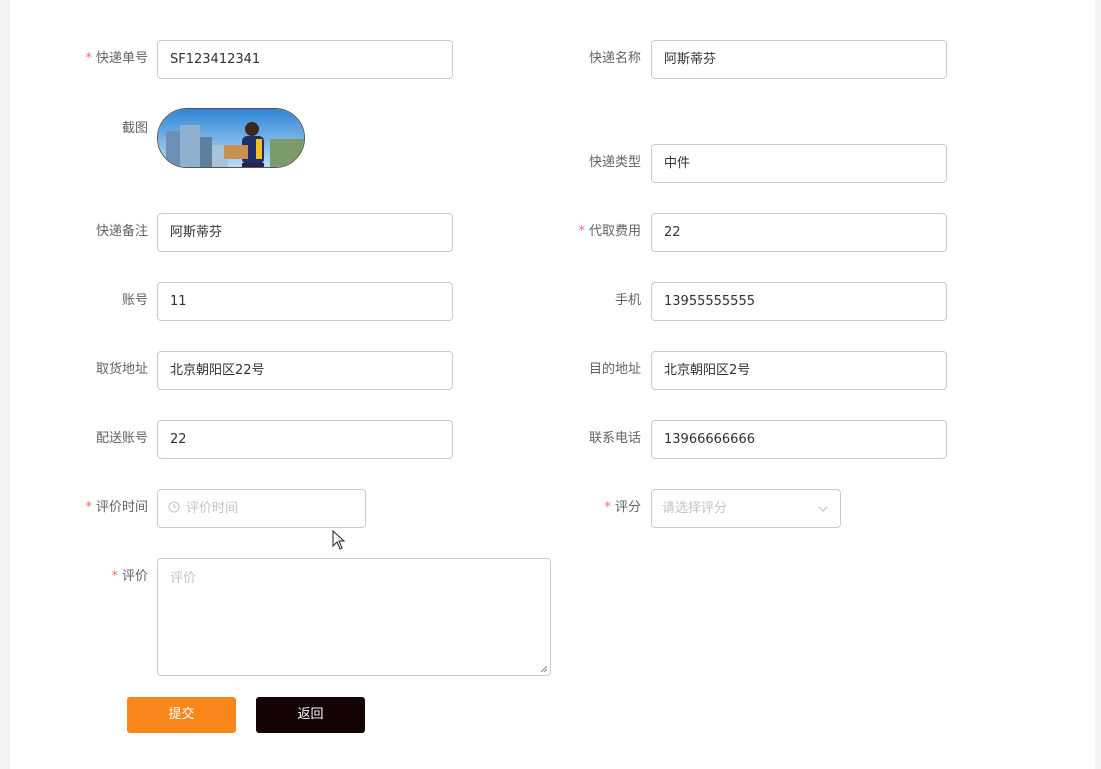 The width and height of the screenshot is (1101, 769). What do you see at coordinates (799, 439) in the screenshot?
I see `contact-phone-input: 13966666666` at bounding box center [799, 439].